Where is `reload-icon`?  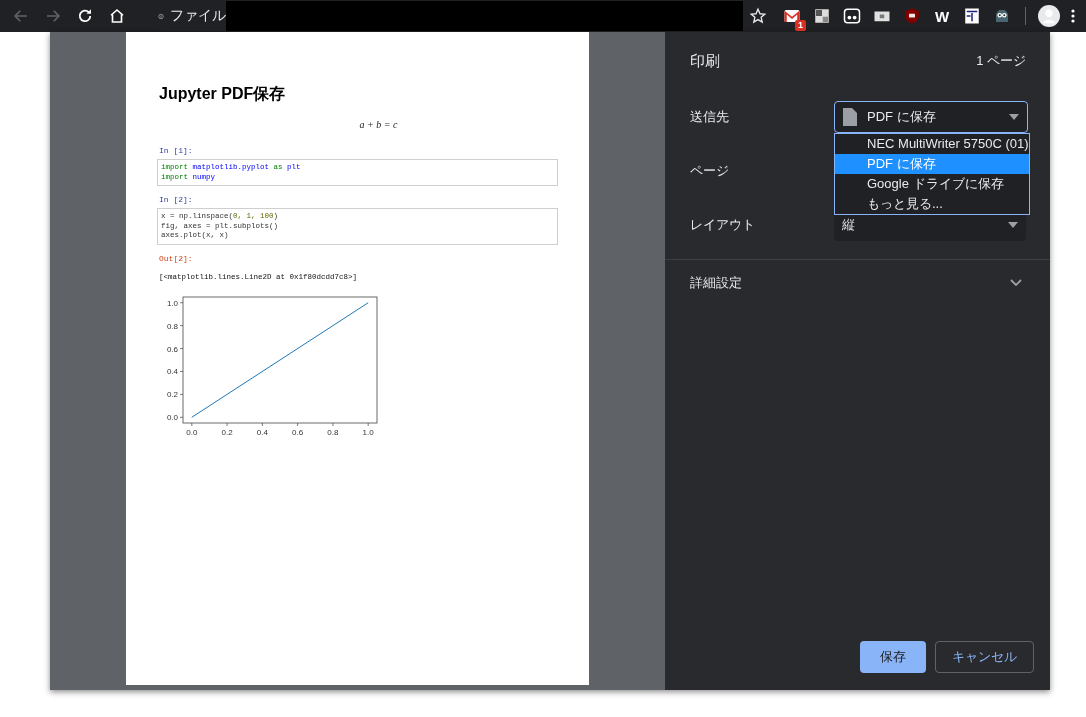
reload-icon is located at coordinates (85, 16).